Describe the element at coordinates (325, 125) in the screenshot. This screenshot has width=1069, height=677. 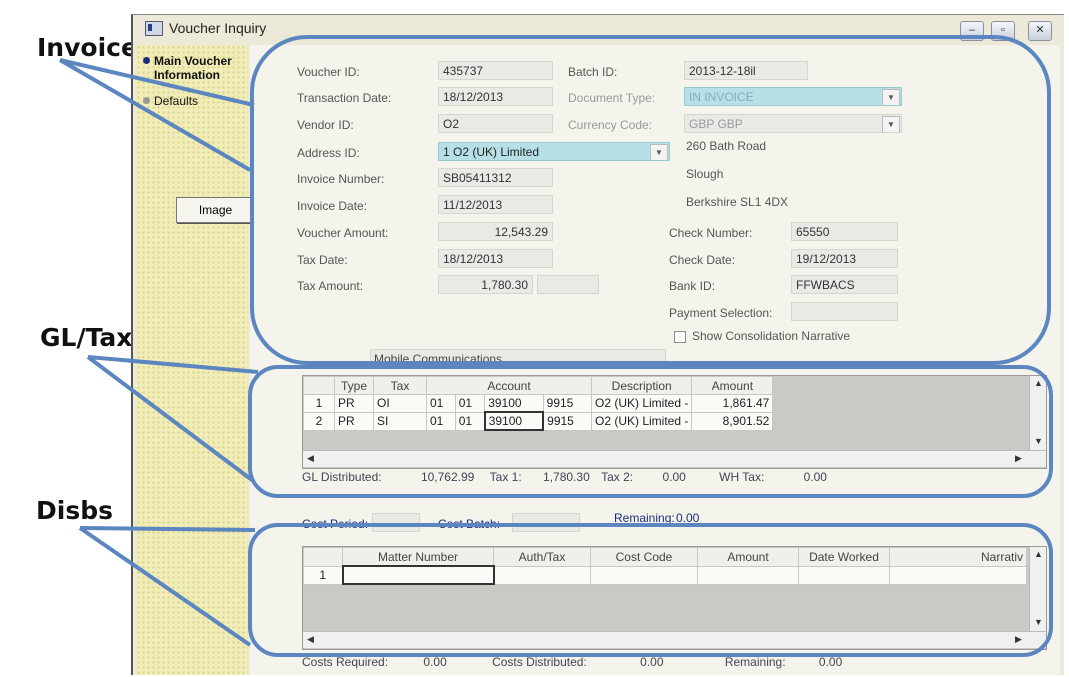
I see `vendor-id-label: Vendor ID:` at that location.